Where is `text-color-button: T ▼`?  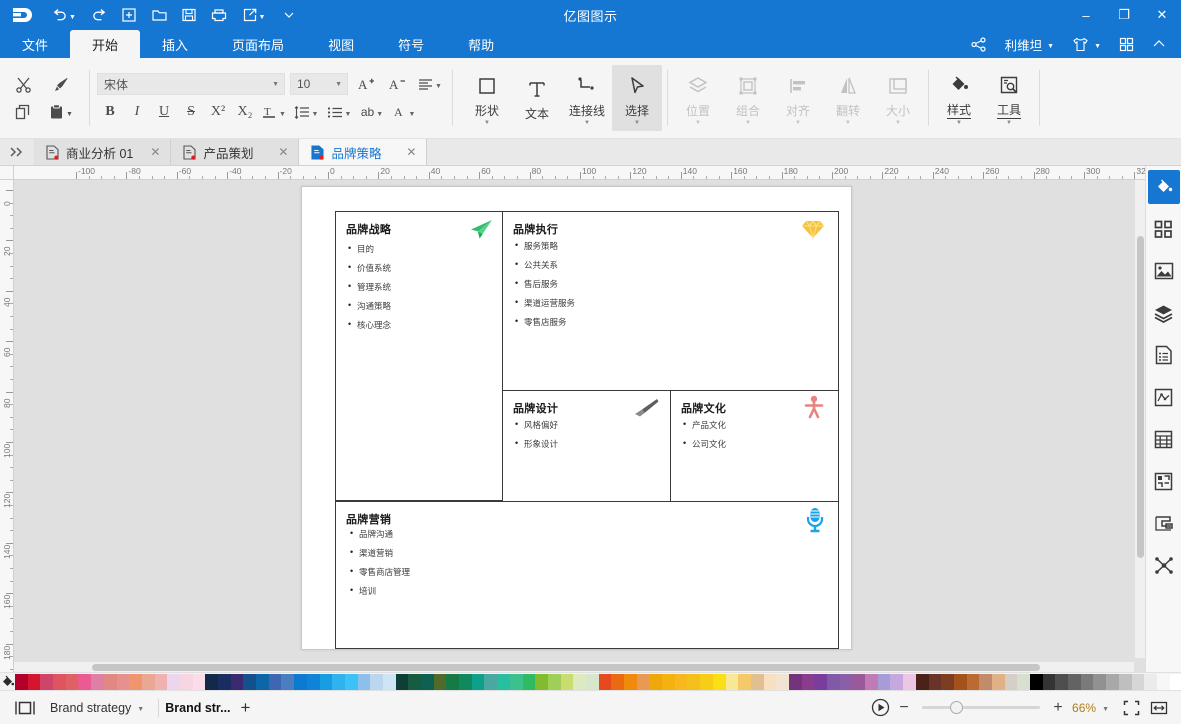 text-color-button: T ▼ is located at coordinates (274, 112).